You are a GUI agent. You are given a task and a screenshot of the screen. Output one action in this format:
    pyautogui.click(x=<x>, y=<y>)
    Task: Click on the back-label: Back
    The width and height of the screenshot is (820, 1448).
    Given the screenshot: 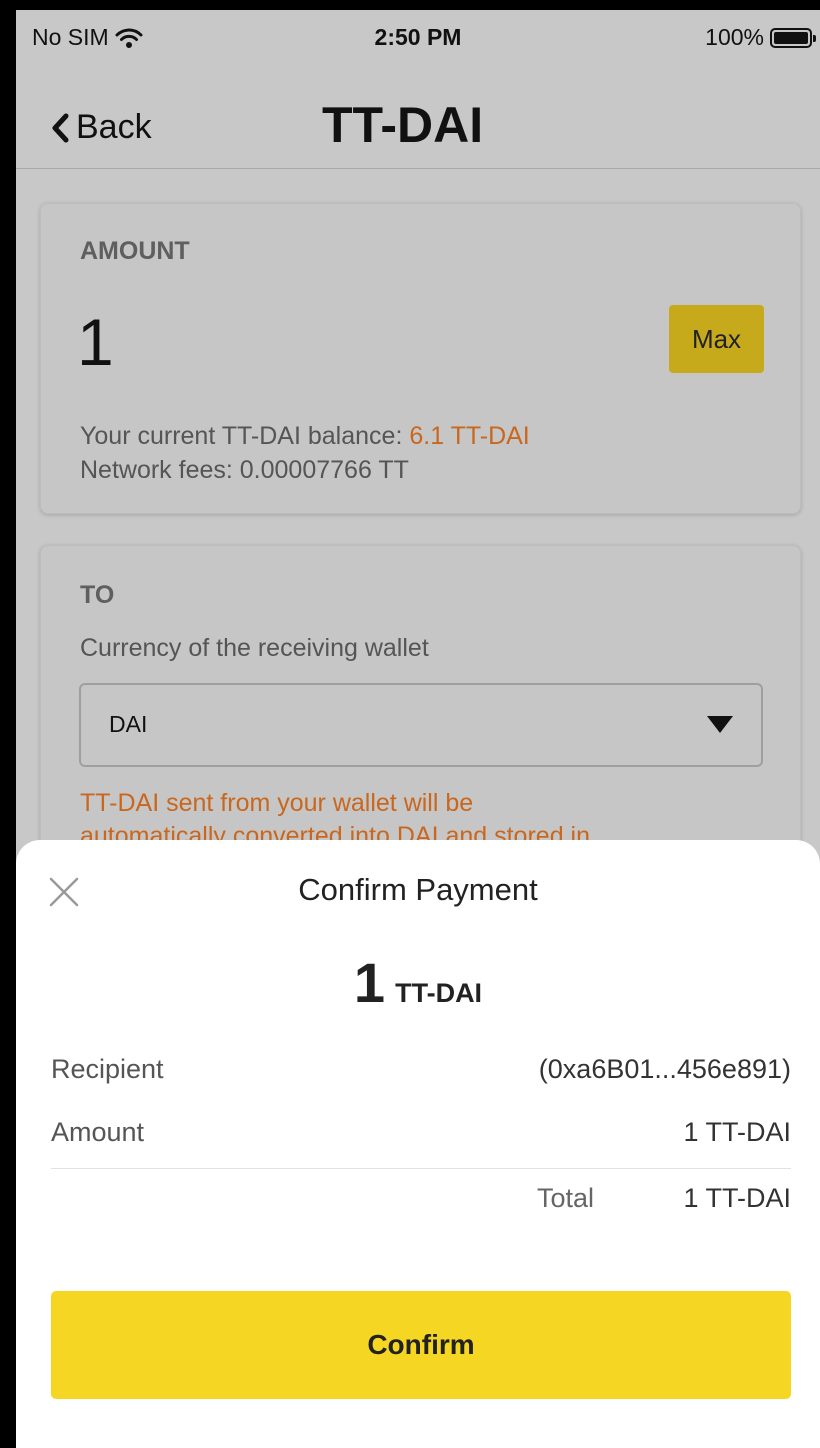 What is the action you would take?
    pyautogui.click(x=114, y=127)
    